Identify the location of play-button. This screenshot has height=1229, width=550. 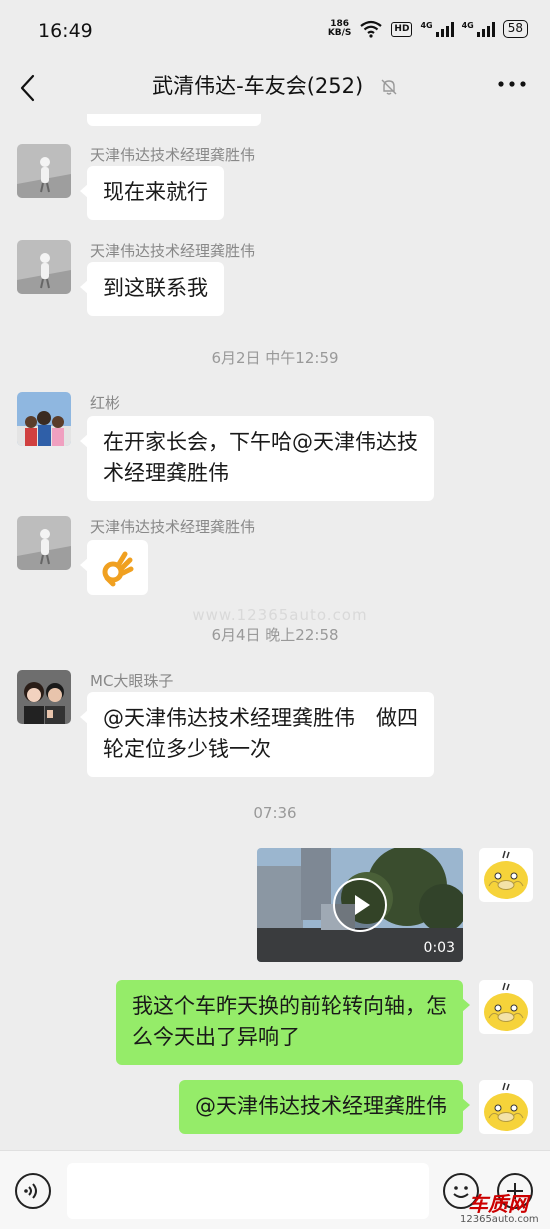
(360, 905).